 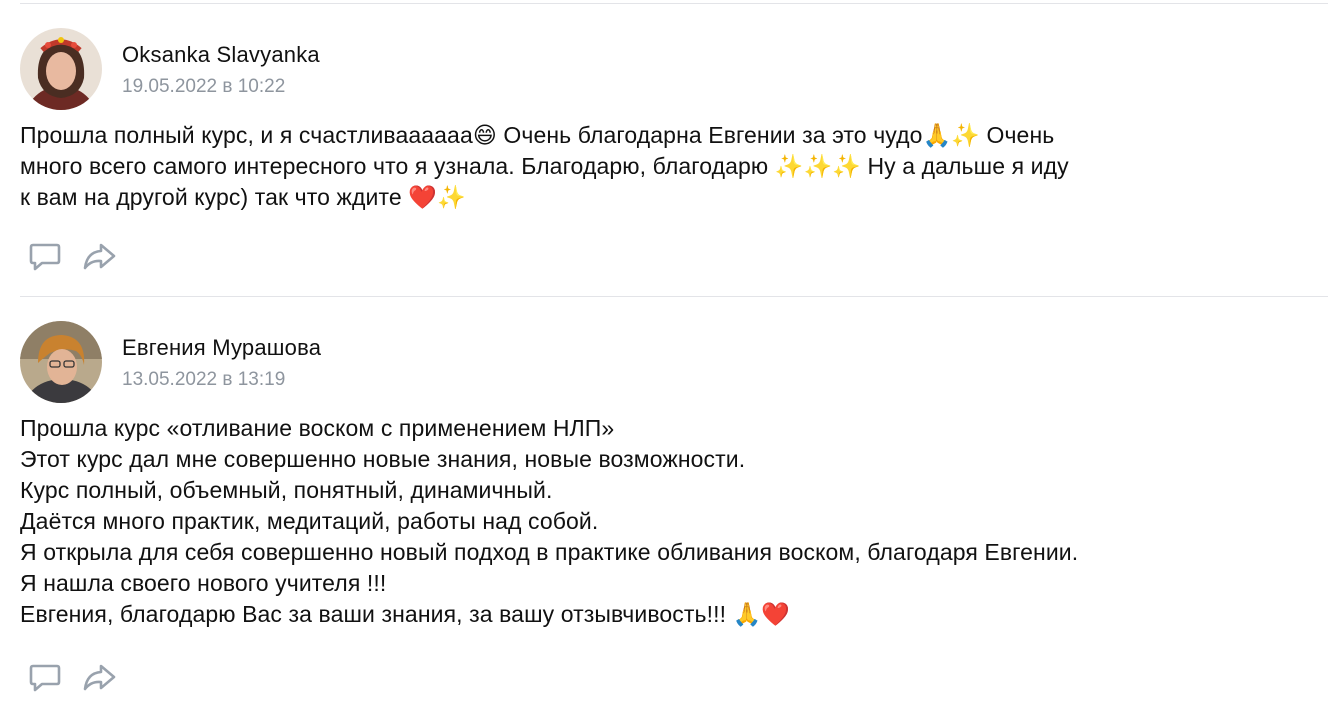 I want to click on post-header: Евгения Мурашова 13.05.2022 в 13:19, so click(x=674, y=362).